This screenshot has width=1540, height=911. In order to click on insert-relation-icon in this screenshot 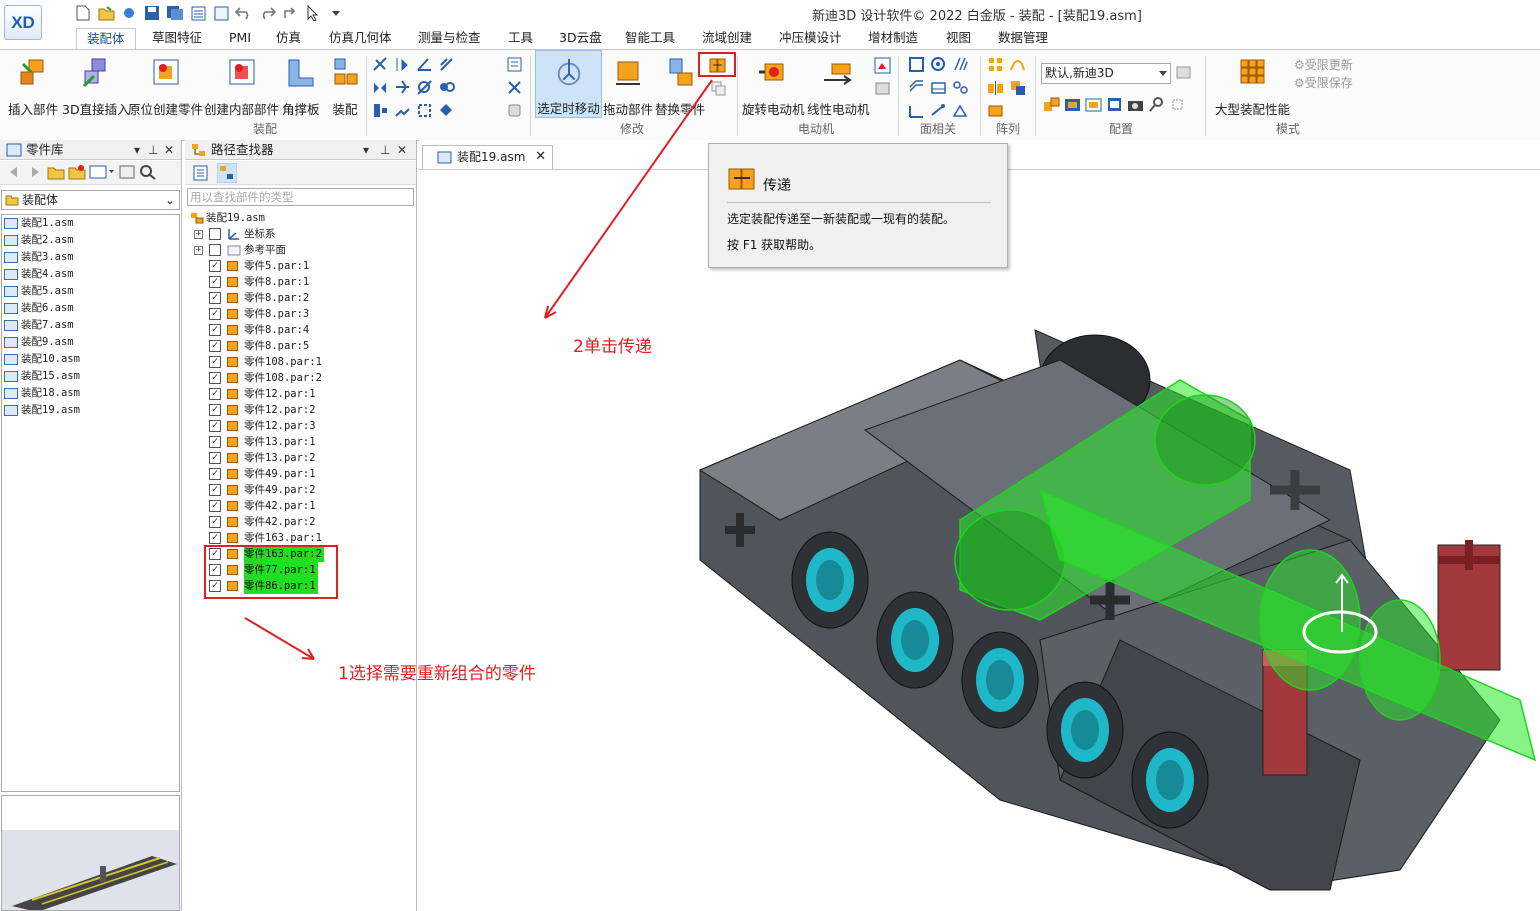, I will do `click(380, 110)`.